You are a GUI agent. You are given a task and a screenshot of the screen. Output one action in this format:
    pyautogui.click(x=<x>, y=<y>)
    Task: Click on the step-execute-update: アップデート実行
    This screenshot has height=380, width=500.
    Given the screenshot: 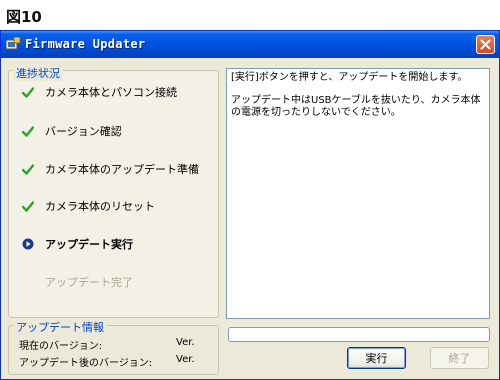 What is the action you would take?
    pyautogui.click(x=77, y=244)
    